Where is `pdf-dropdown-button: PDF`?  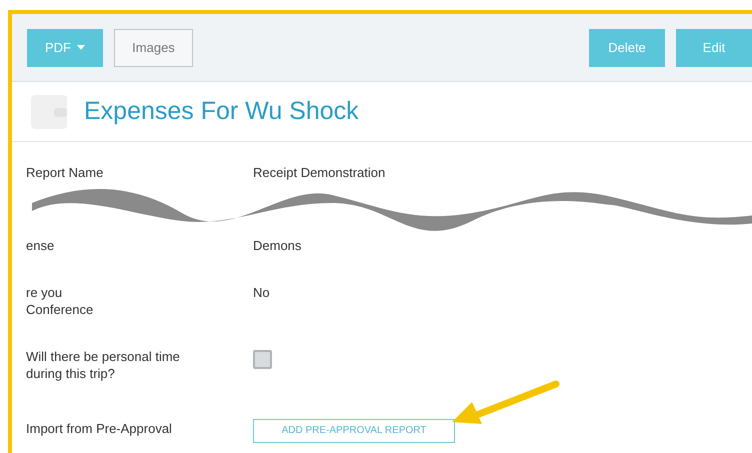
pdf-dropdown-button: PDF is located at coordinates (65, 47).